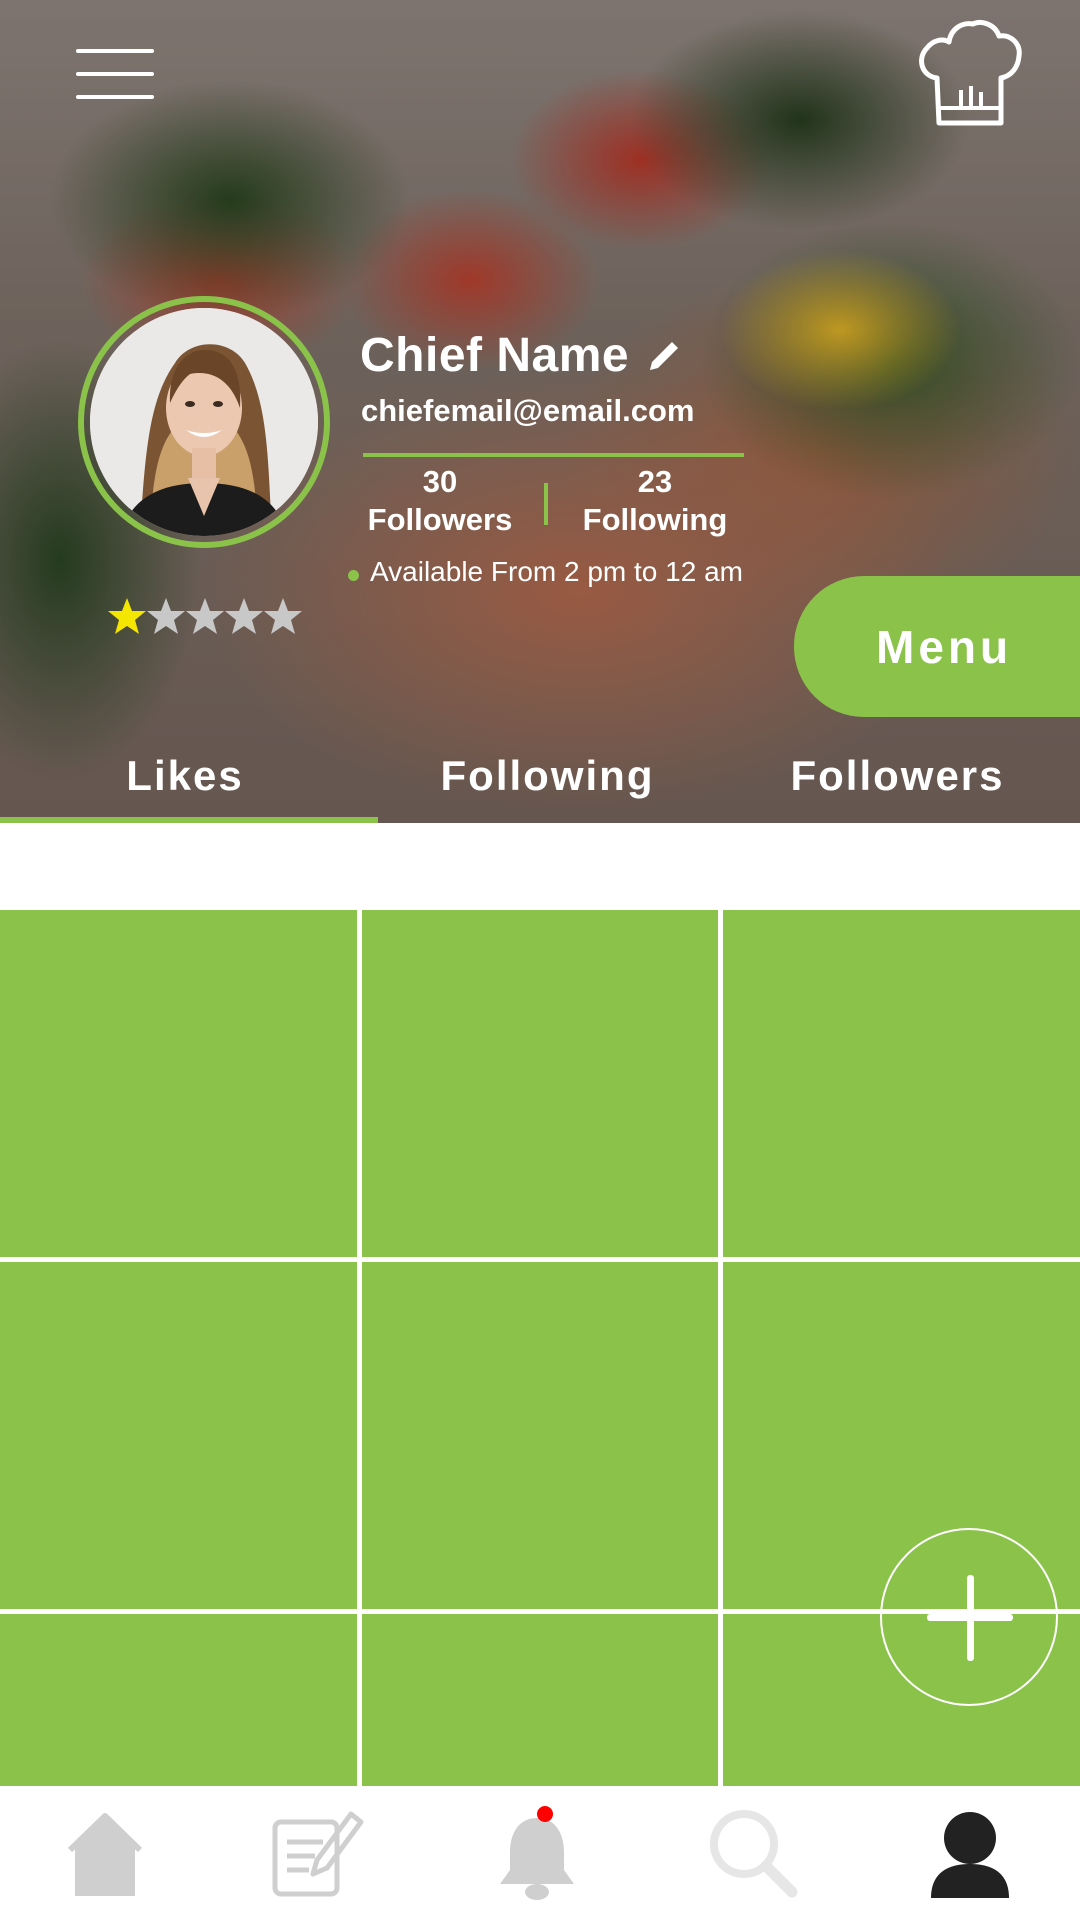  Describe the element at coordinates (440, 481) in the screenshot. I see `followers-count: 30` at that location.